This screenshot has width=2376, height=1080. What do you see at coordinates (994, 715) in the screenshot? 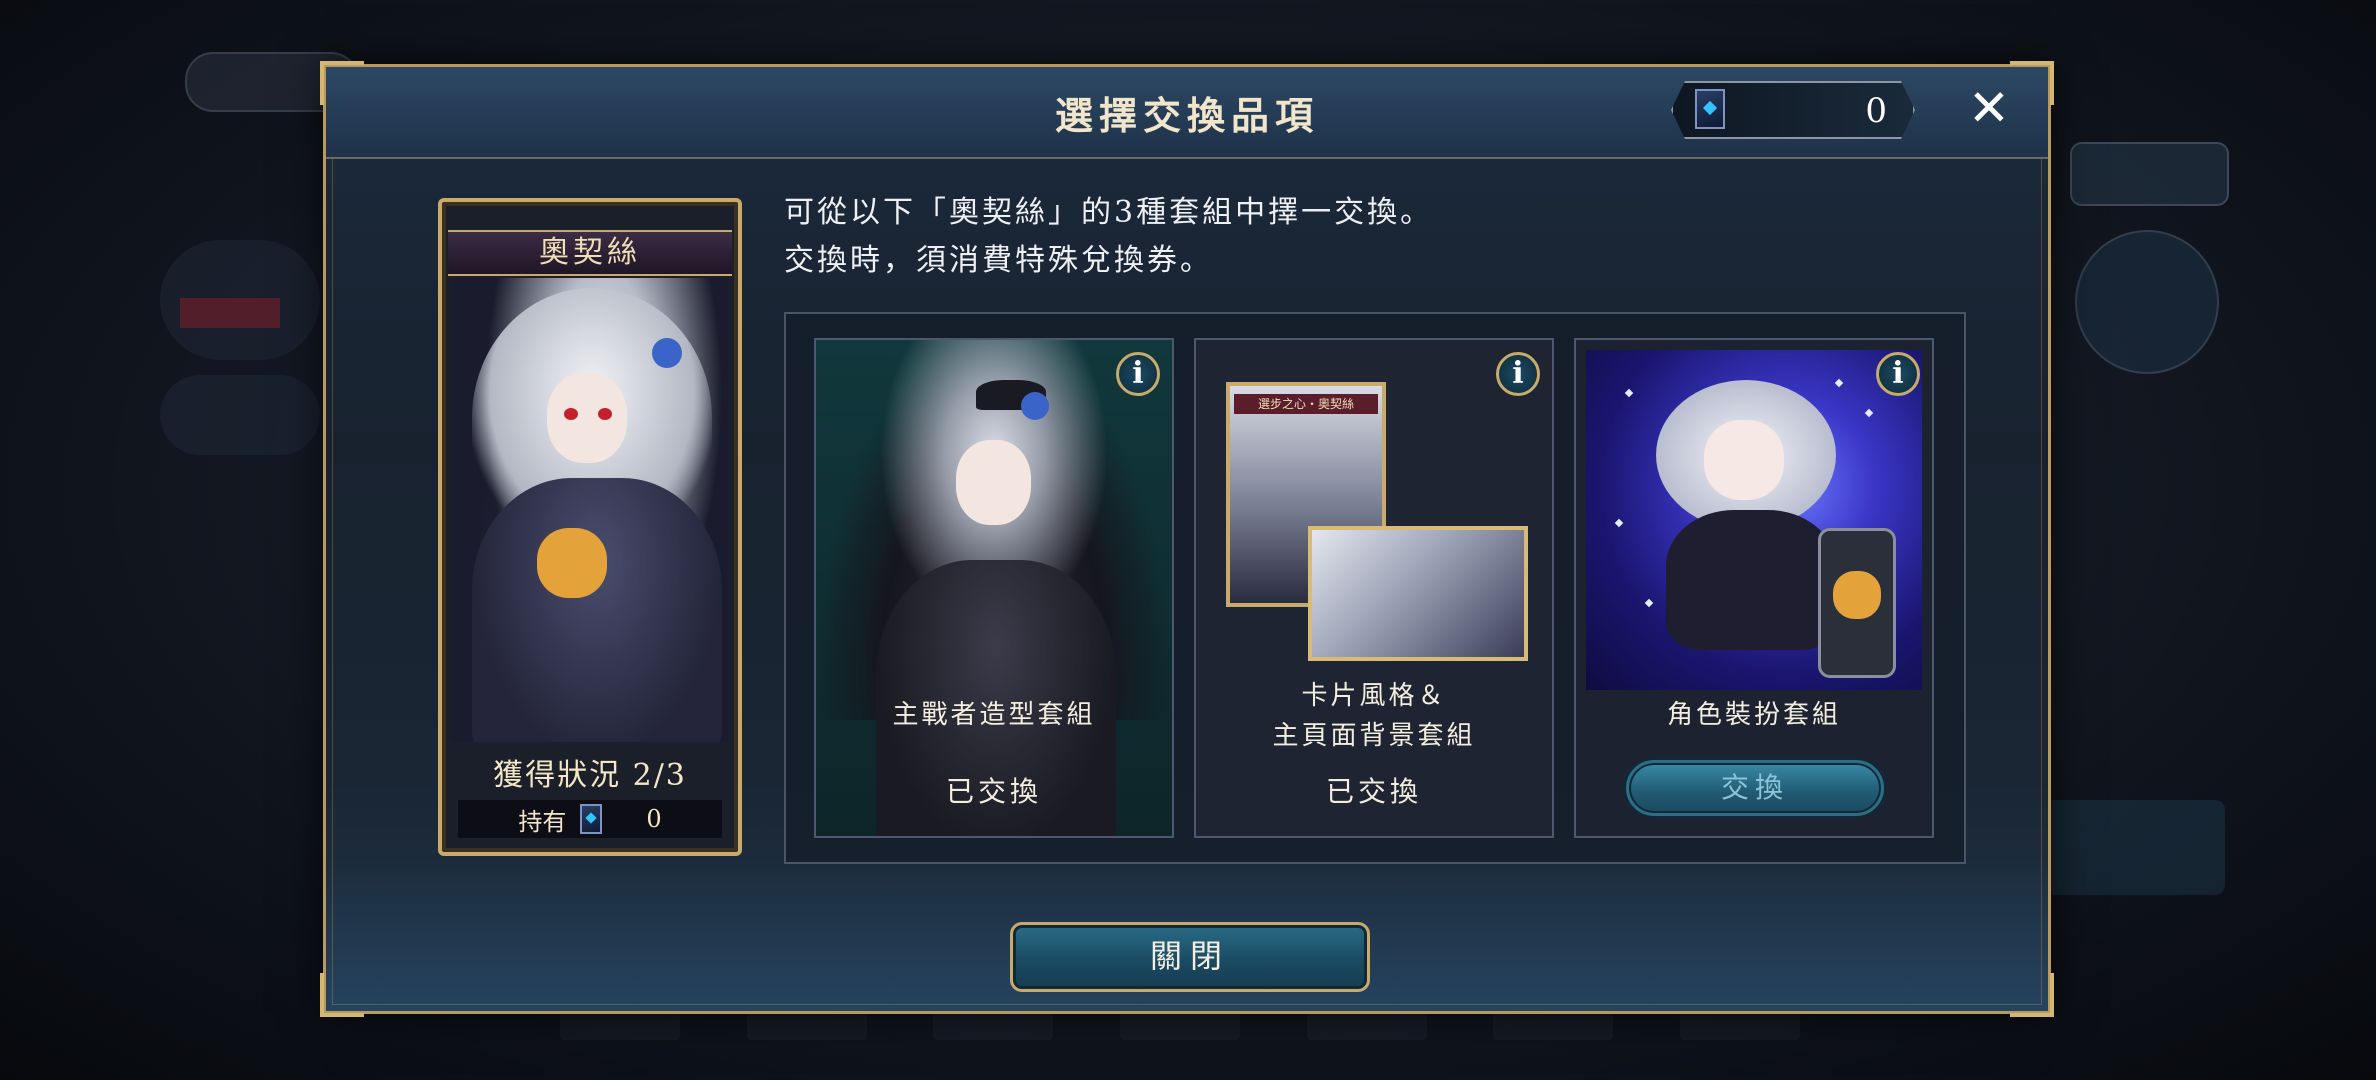
I see `set-label: 主戰者造型套組` at bounding box center [994, 715].